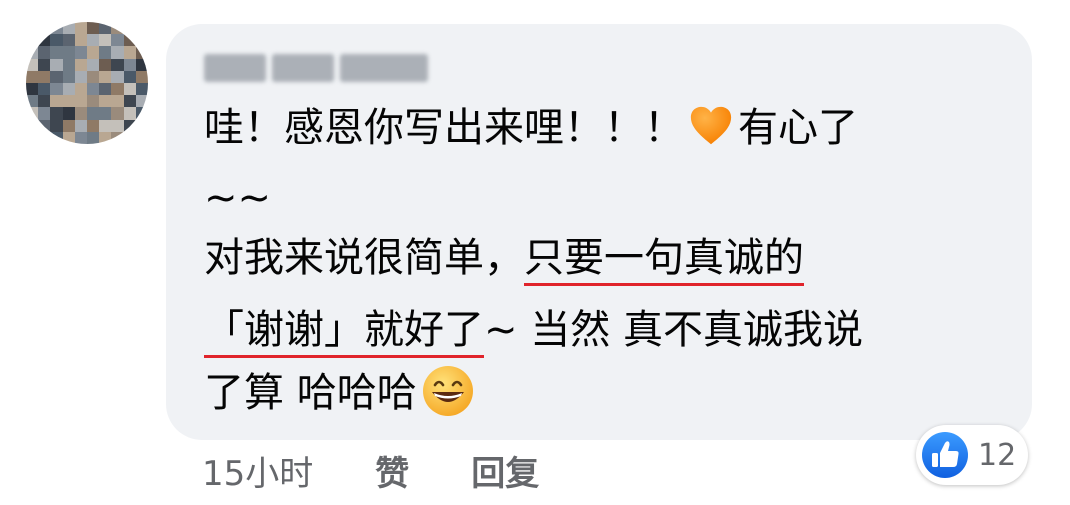  I want to click on avatar, so click(87, 83).